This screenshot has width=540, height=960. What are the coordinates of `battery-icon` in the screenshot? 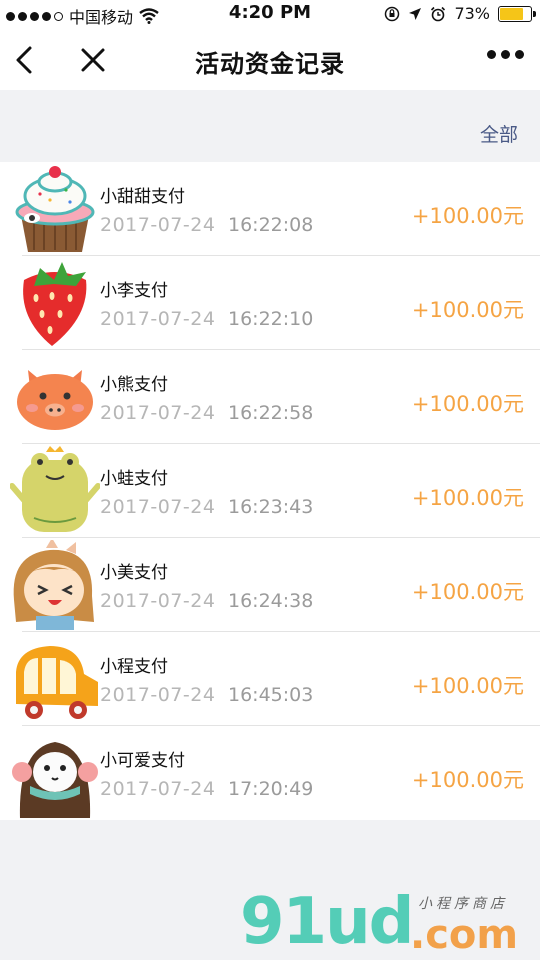 It's located at (517, 13).